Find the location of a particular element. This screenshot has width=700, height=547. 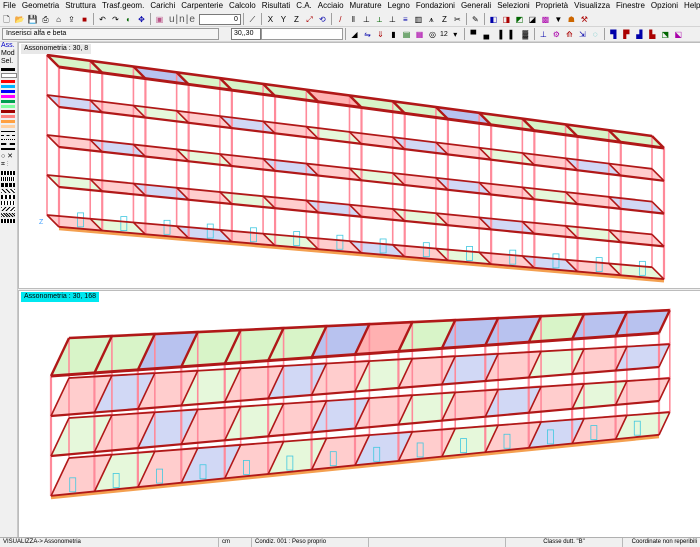

menu-item: Geometria is located at coordinates (40, 6).